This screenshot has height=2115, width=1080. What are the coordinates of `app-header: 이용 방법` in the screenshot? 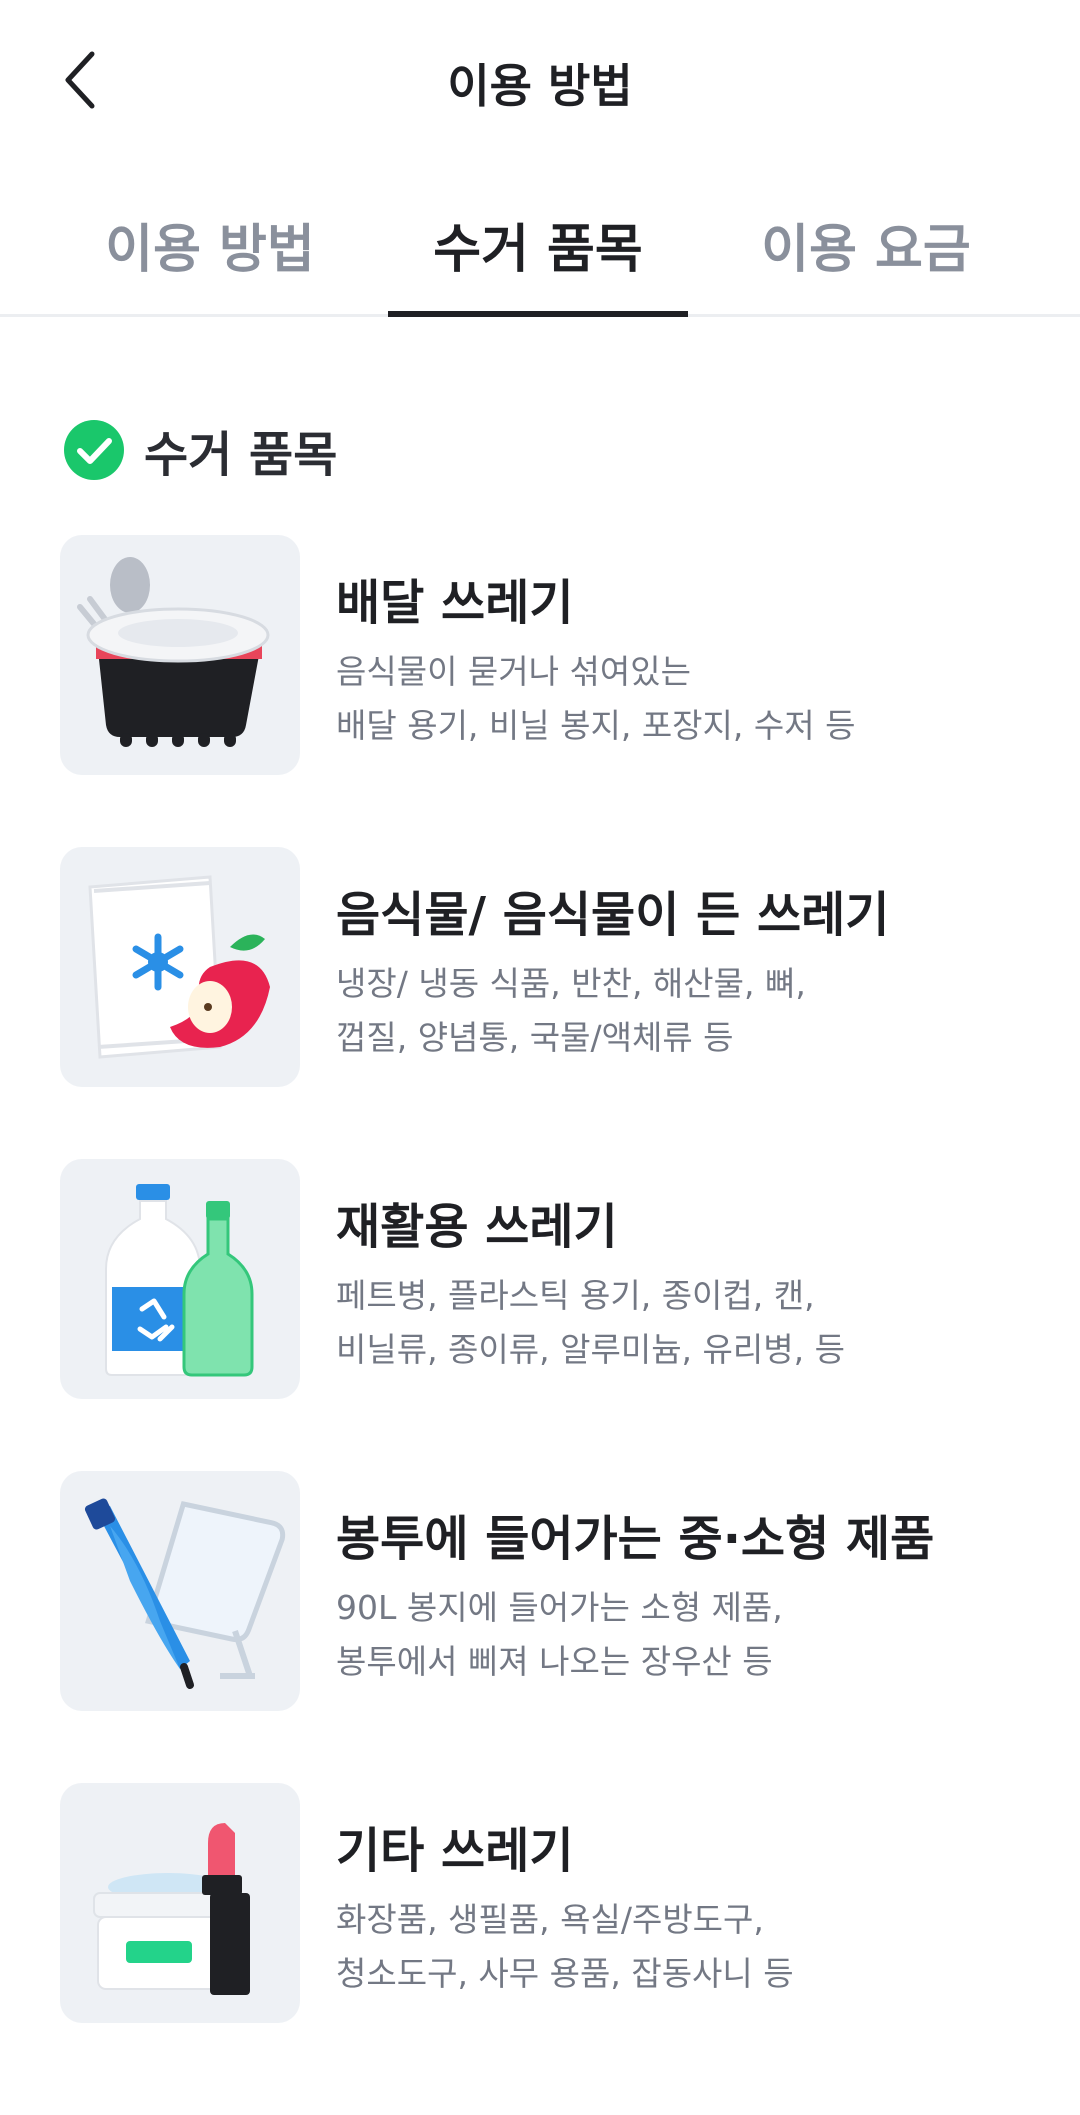 It's located at (540, 85).